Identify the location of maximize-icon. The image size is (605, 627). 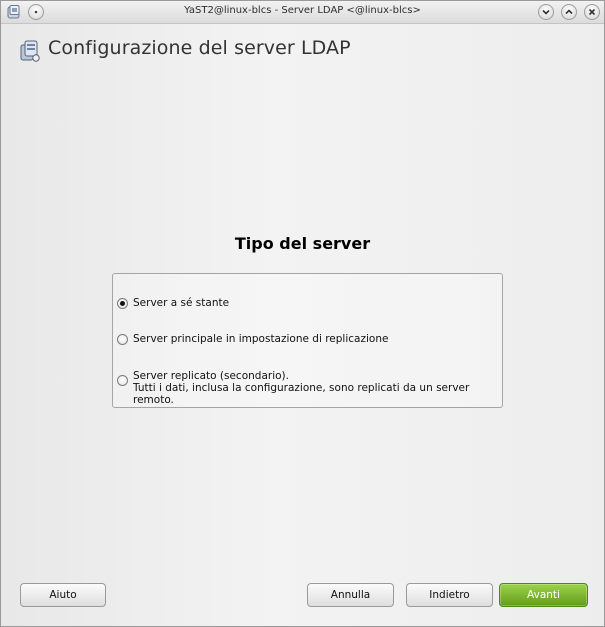
(569, 12).